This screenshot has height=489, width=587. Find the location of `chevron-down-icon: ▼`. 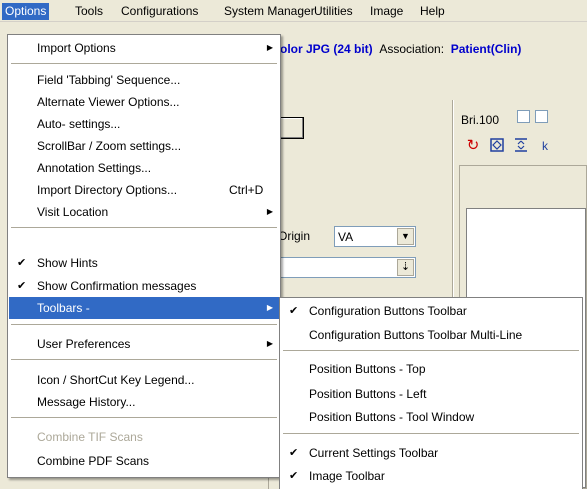

chevron-down-icon: ▼ is located at coordinates (405, 236).